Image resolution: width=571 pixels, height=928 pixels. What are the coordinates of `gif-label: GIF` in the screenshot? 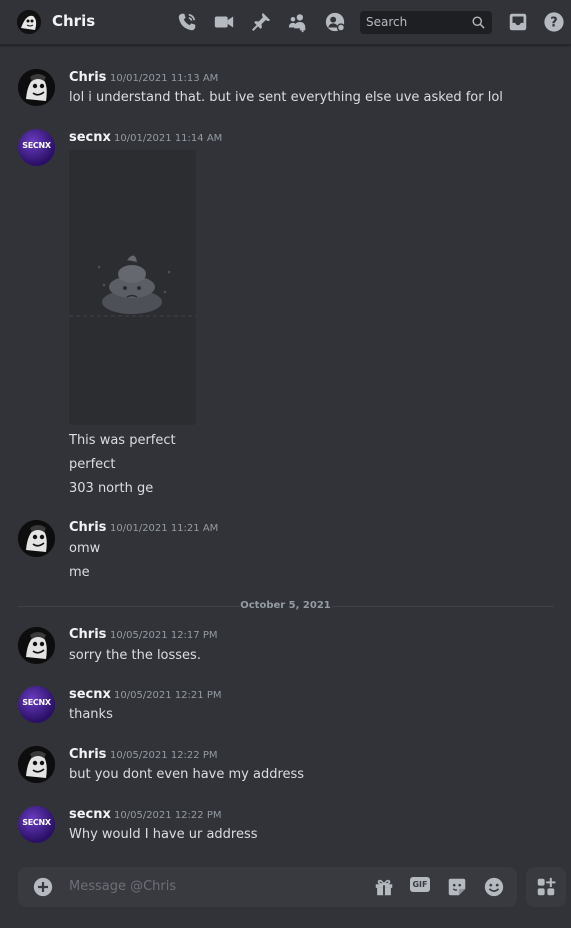 It's located at (420, 884).